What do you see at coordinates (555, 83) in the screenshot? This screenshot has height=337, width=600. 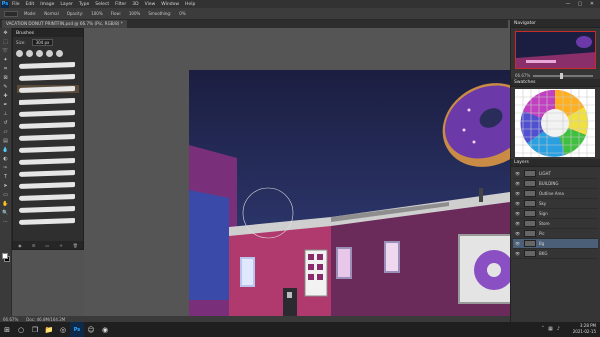 I see `swatches-tab: Swatches` at bounding box center [555, 83].